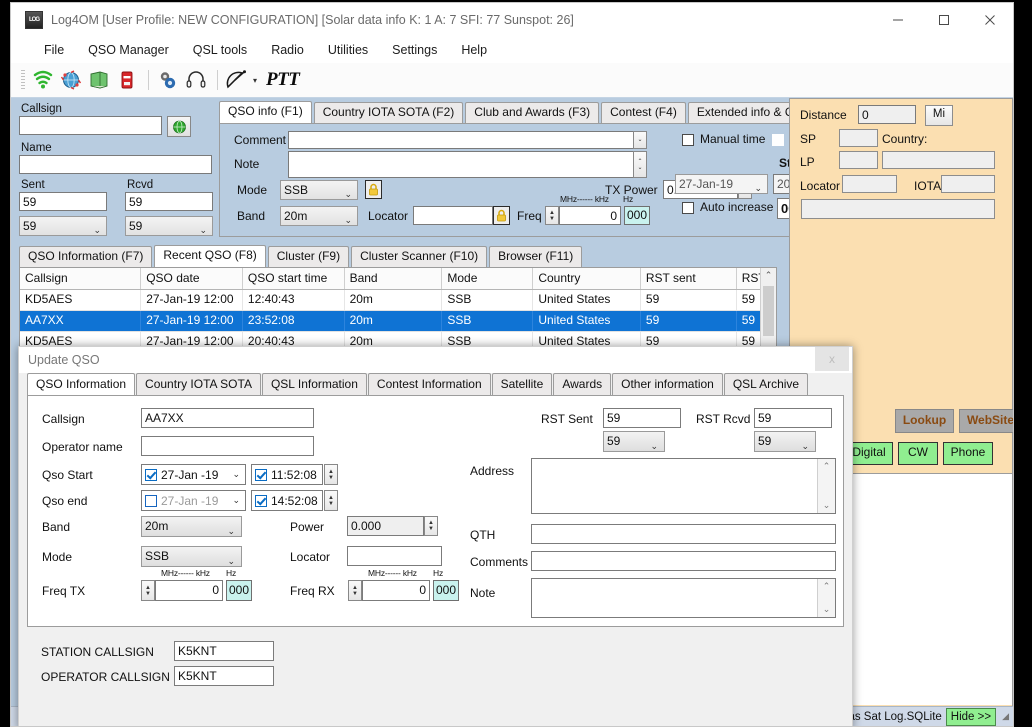 The image size is (1032, 727). What do you see at coordinates (766, 384) in the screenshot?
I see `dialog-tab-qsl-archive: QSL Archive` at bounding box center [766, 384].